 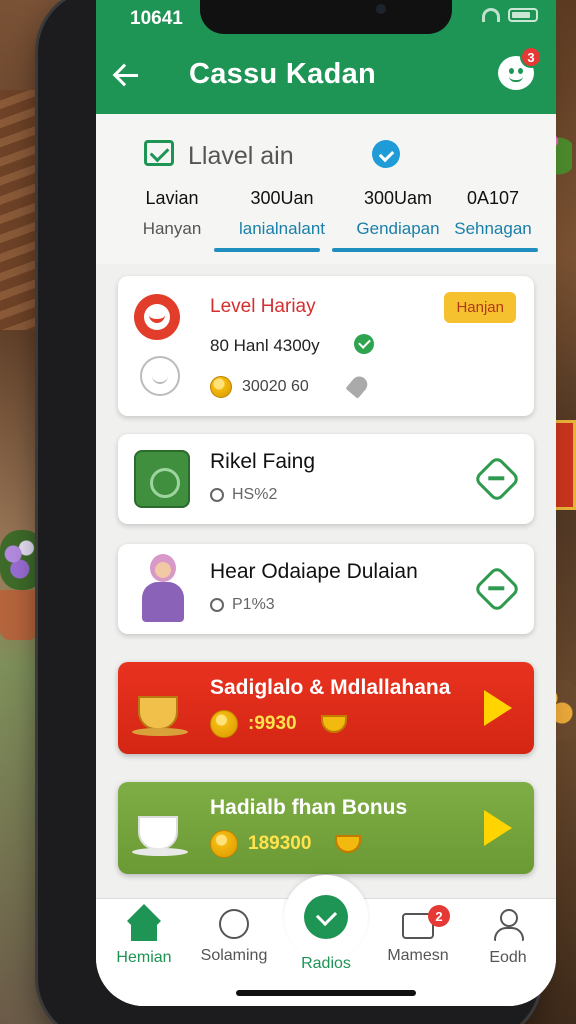 What do you see at coordinates (263, 461) in the screenshot?
I see `list-item-title: Rikel Faing` at bounding box center [263, 461].